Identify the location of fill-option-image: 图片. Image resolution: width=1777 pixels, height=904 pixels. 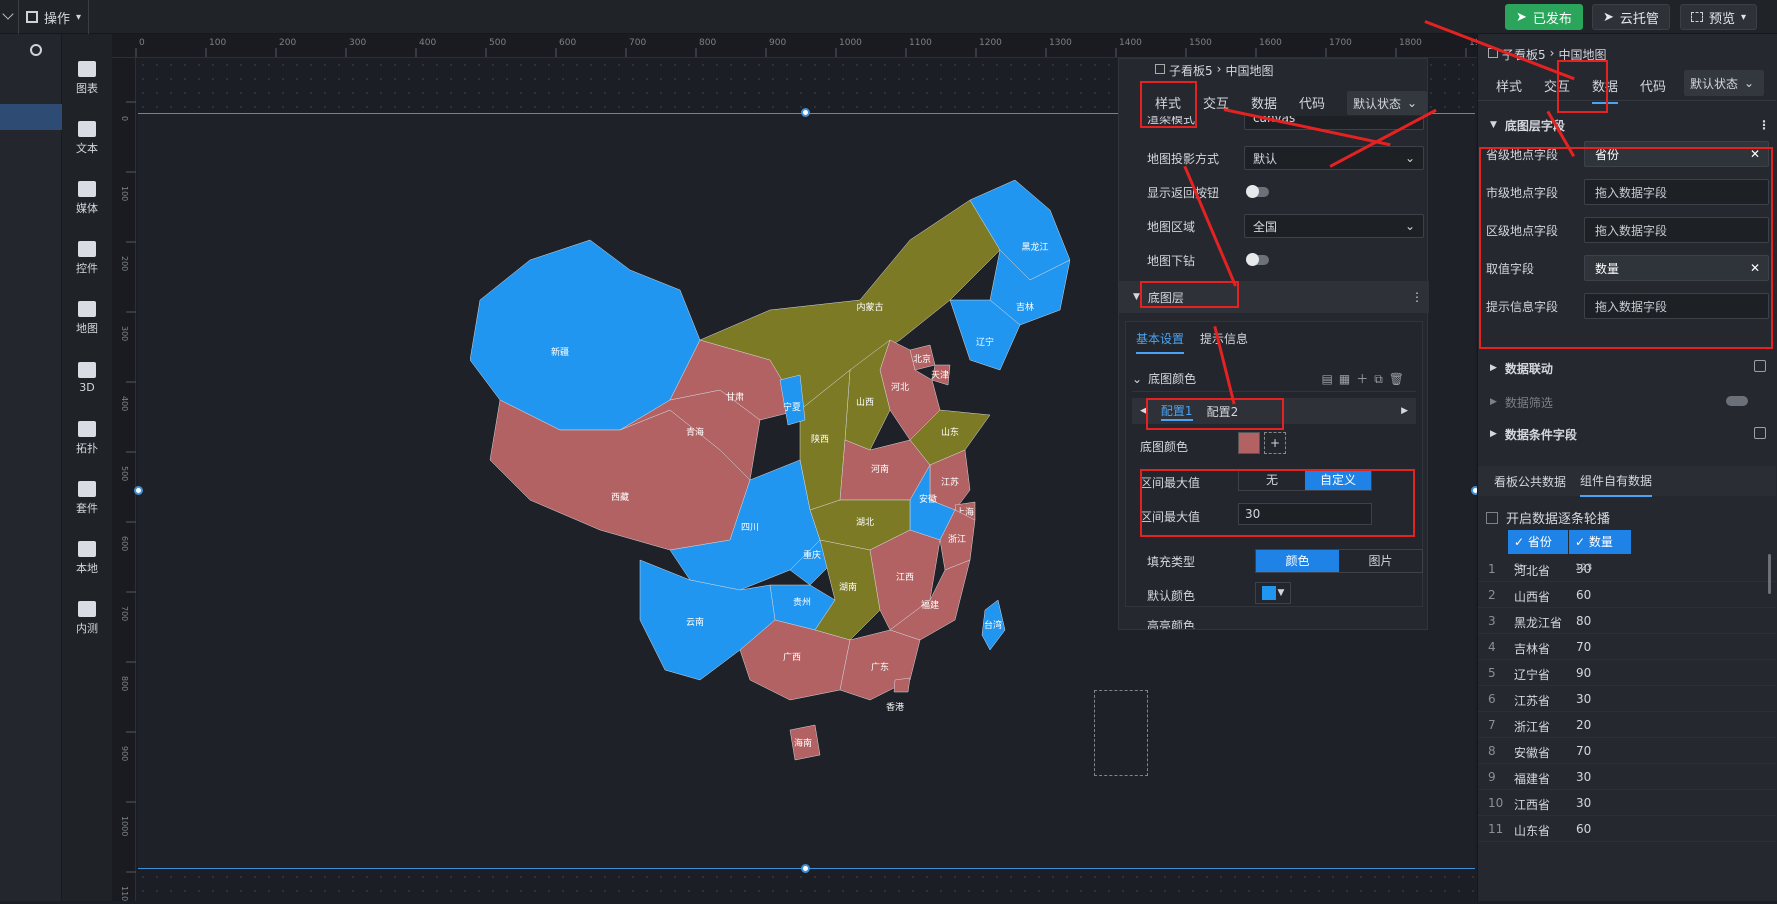
(1380, 561).